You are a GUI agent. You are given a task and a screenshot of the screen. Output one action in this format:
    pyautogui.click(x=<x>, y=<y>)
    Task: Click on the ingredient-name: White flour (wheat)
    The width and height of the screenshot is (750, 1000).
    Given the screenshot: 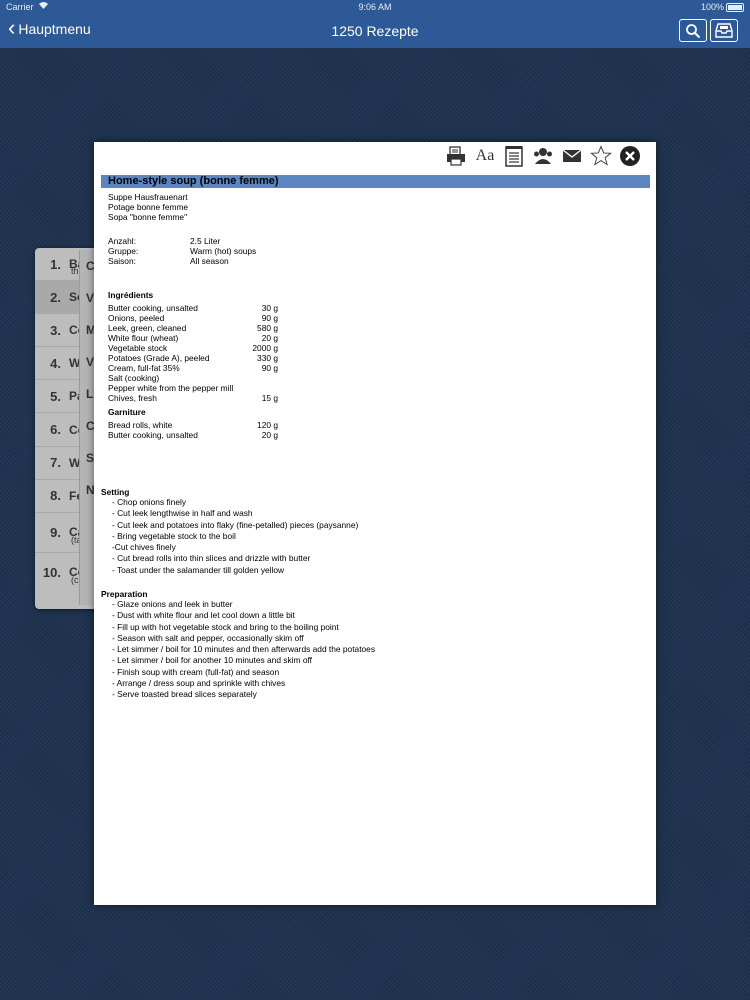 What is the action you would take?
    pyautogui.click(x=143, y=338)
    